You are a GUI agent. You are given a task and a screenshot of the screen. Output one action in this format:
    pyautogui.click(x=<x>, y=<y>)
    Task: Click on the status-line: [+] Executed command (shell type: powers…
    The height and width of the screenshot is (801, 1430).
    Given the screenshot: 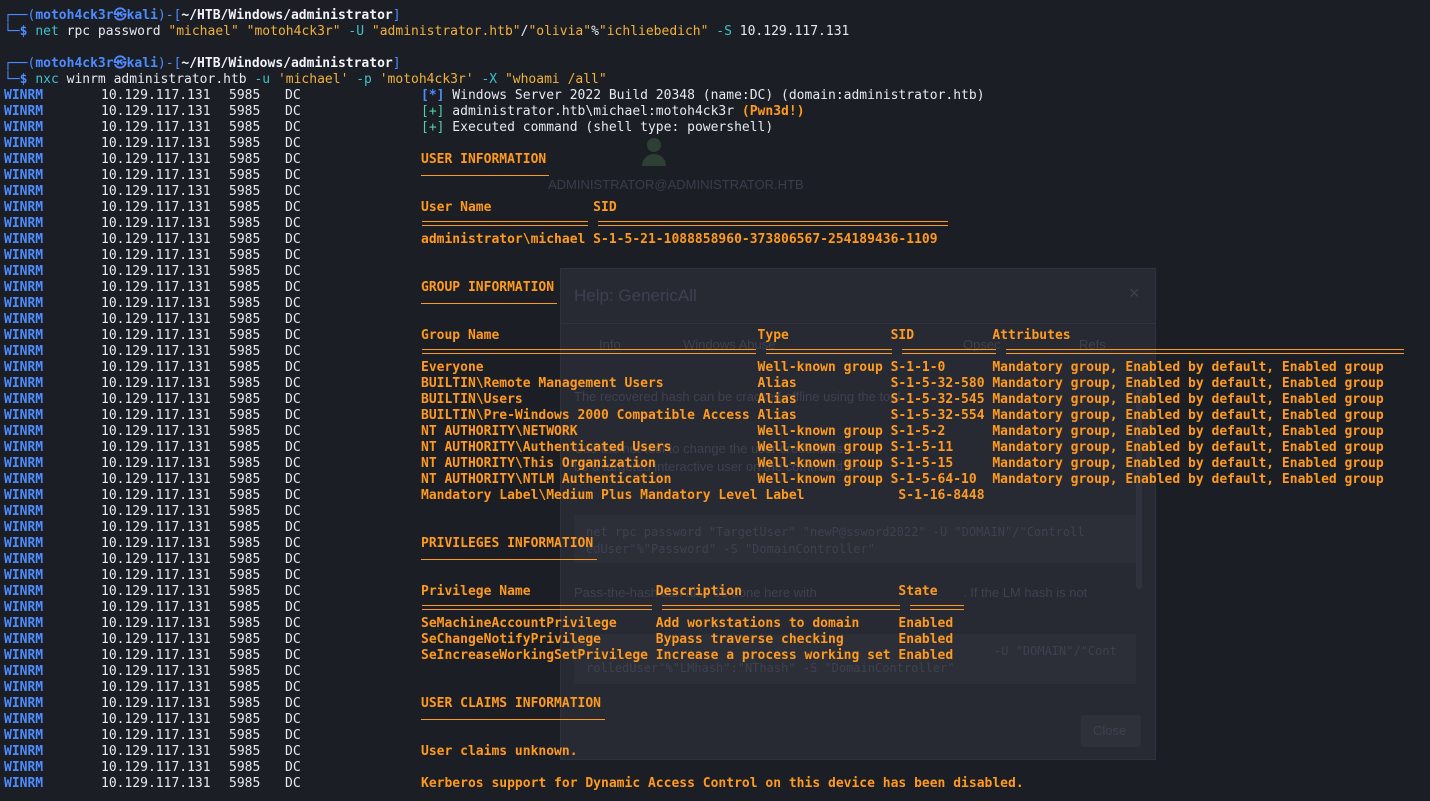 What is the action you would take?
    pyautogui.click(x=597, y=128)
    